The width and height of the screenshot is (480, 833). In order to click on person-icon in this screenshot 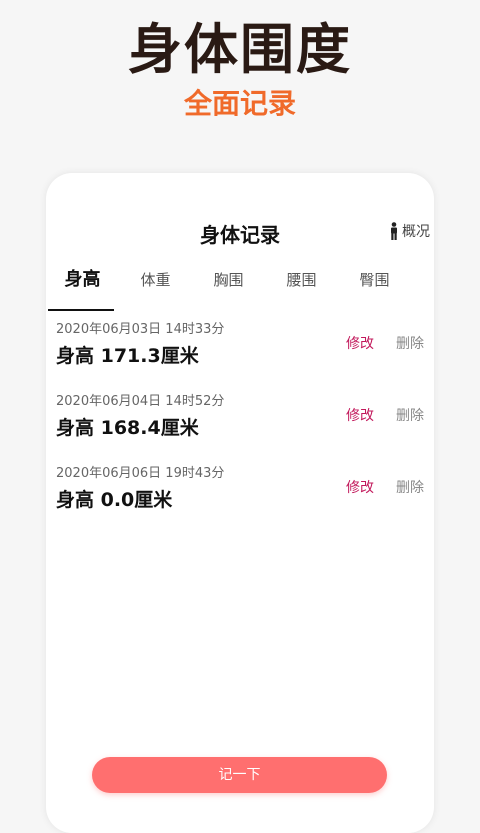, I will do `click(394, 231)`.